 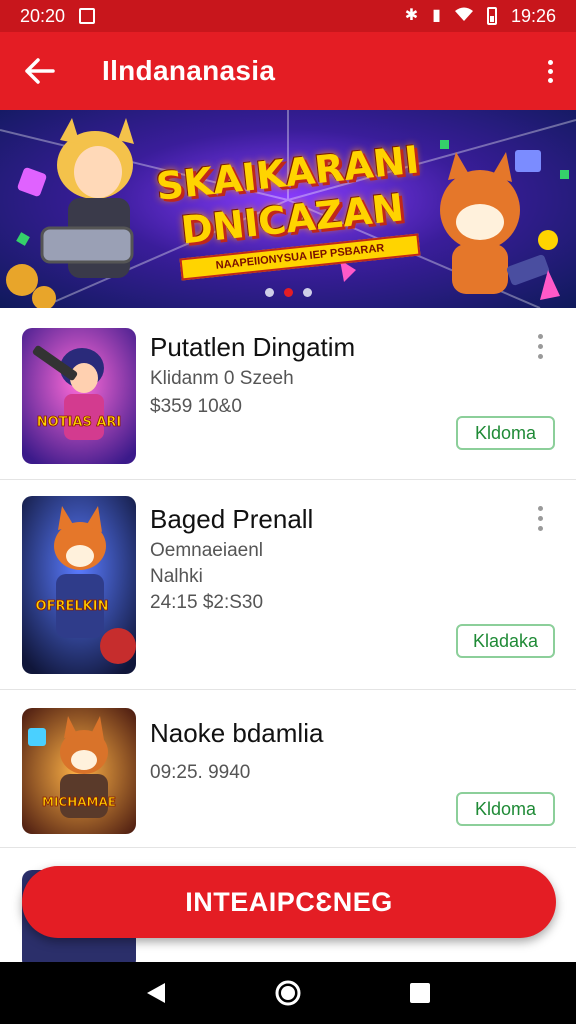 What do you see at coordinates (87, 16) in the screenshot?
I see `notification-box-icon` at bounding box center [87, 16].